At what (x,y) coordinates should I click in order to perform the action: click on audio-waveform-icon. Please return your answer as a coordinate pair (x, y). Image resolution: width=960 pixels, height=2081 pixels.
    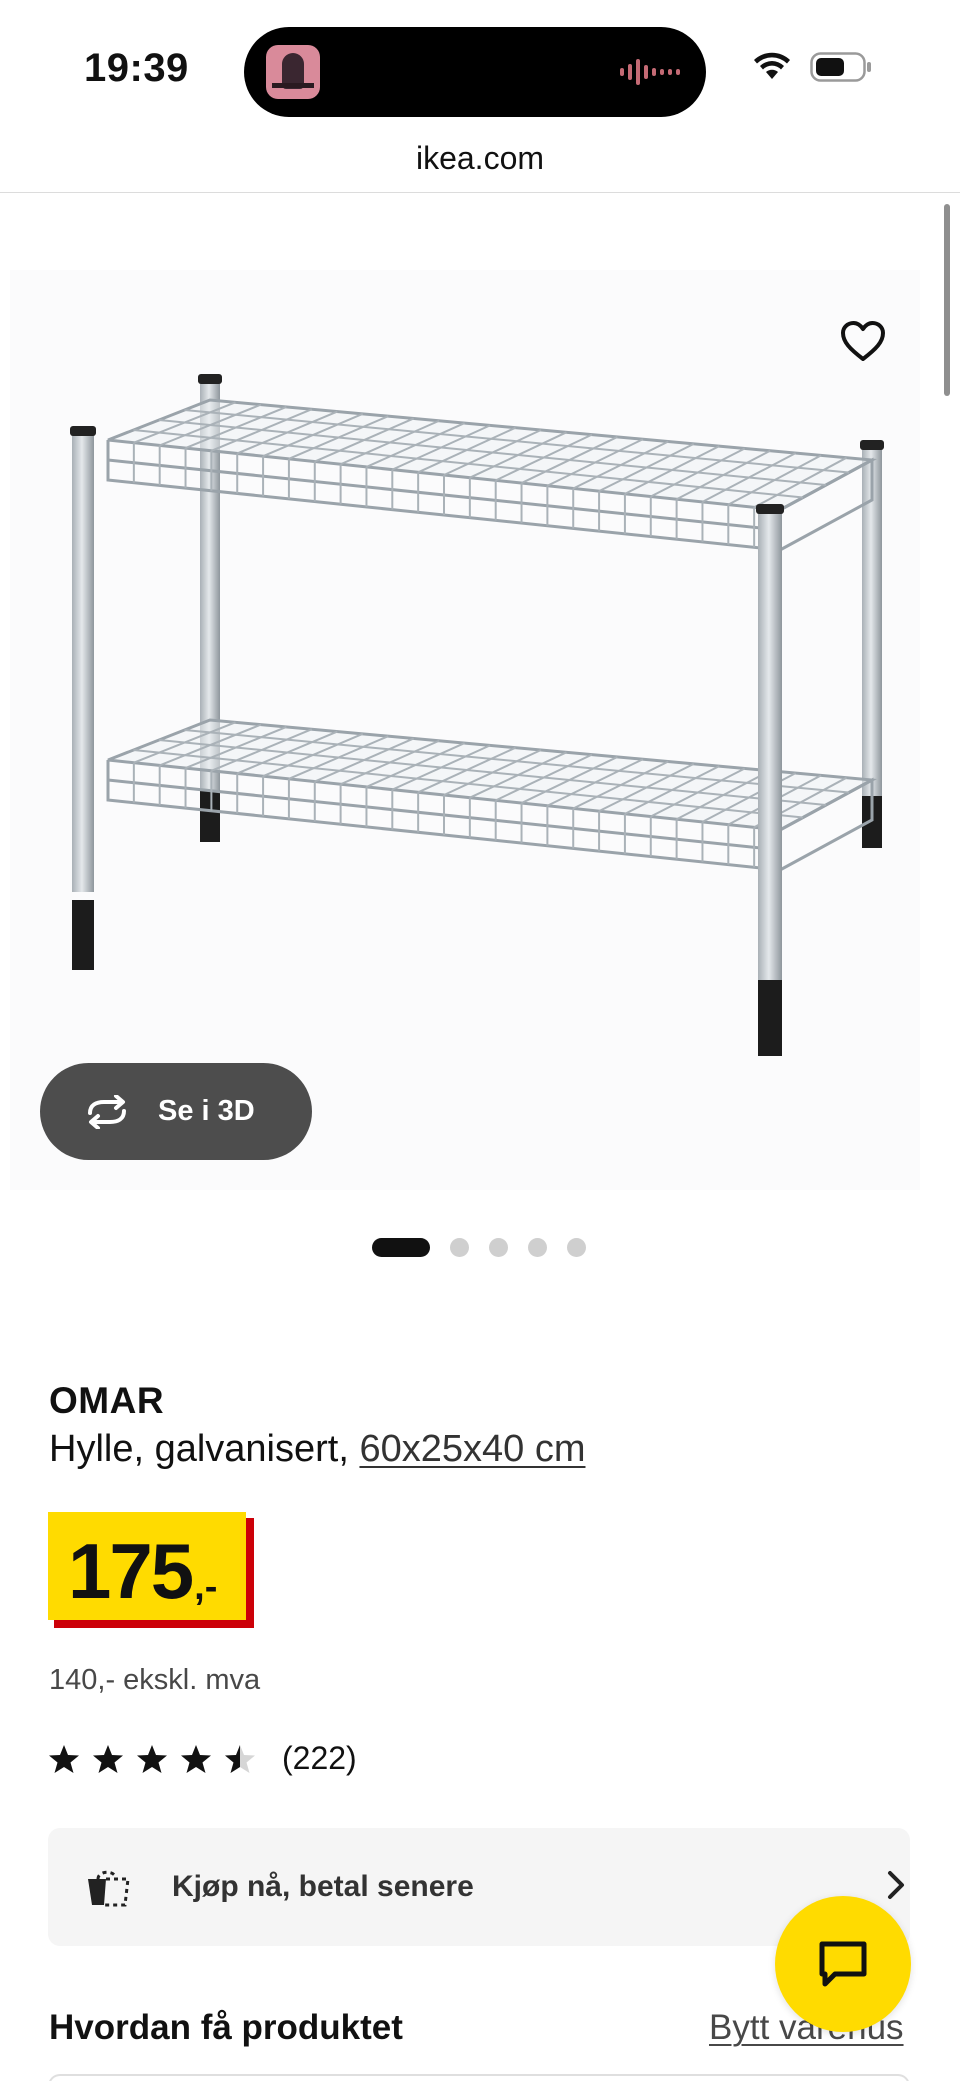
    Looking at the image, I should click on (650, 72).